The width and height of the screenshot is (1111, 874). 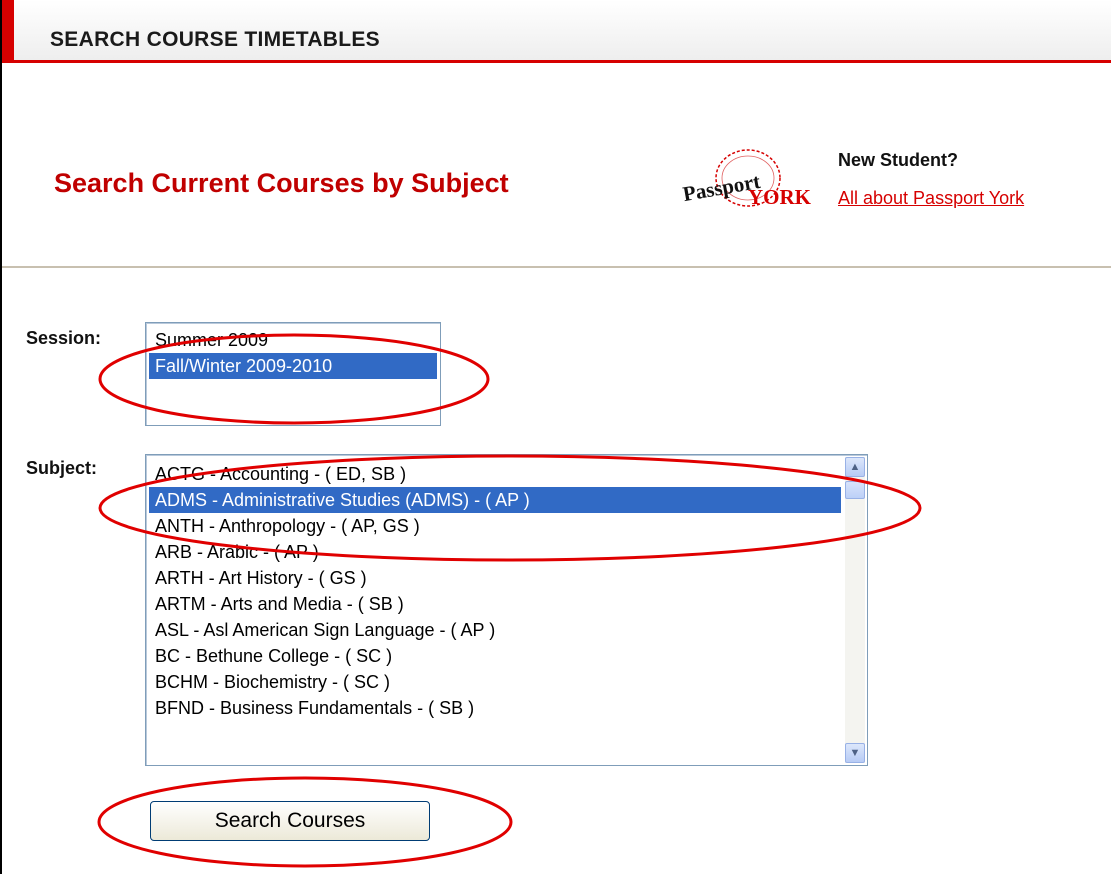 What do you see at coordinates (64, 338) in the screenshot?
I see `session-label: Session:` at bounding box center [64, 338].